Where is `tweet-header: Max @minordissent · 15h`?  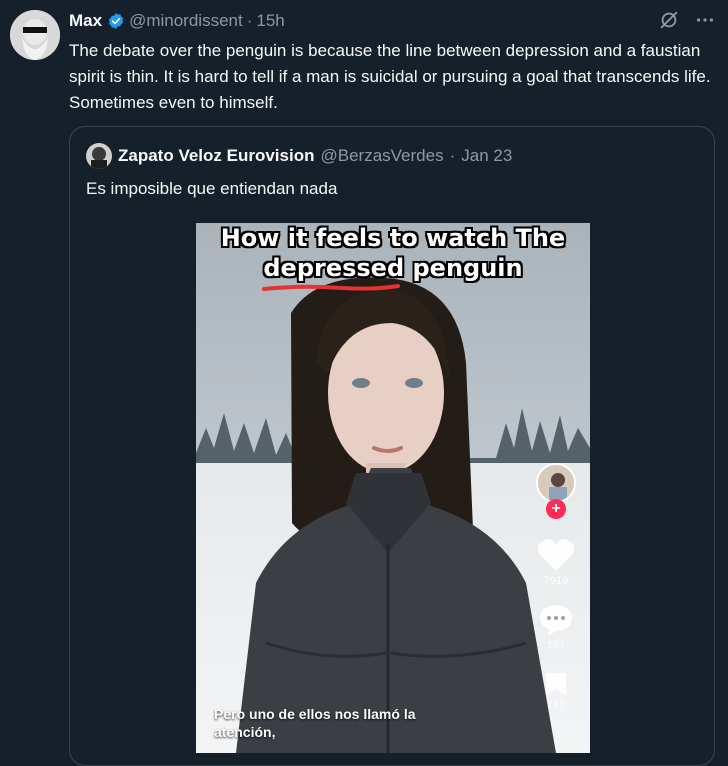
tweet-header: Max @minordissent · 15h is located at coordinates (177, 21).